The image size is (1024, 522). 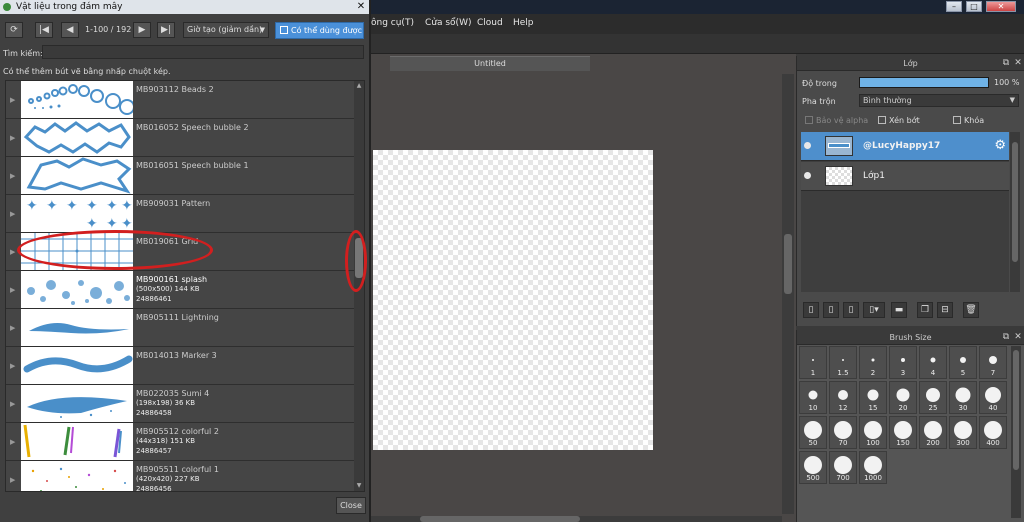 I want to click on list-item: ▶ MB905111 Lightning, so click(x=182, y=328).